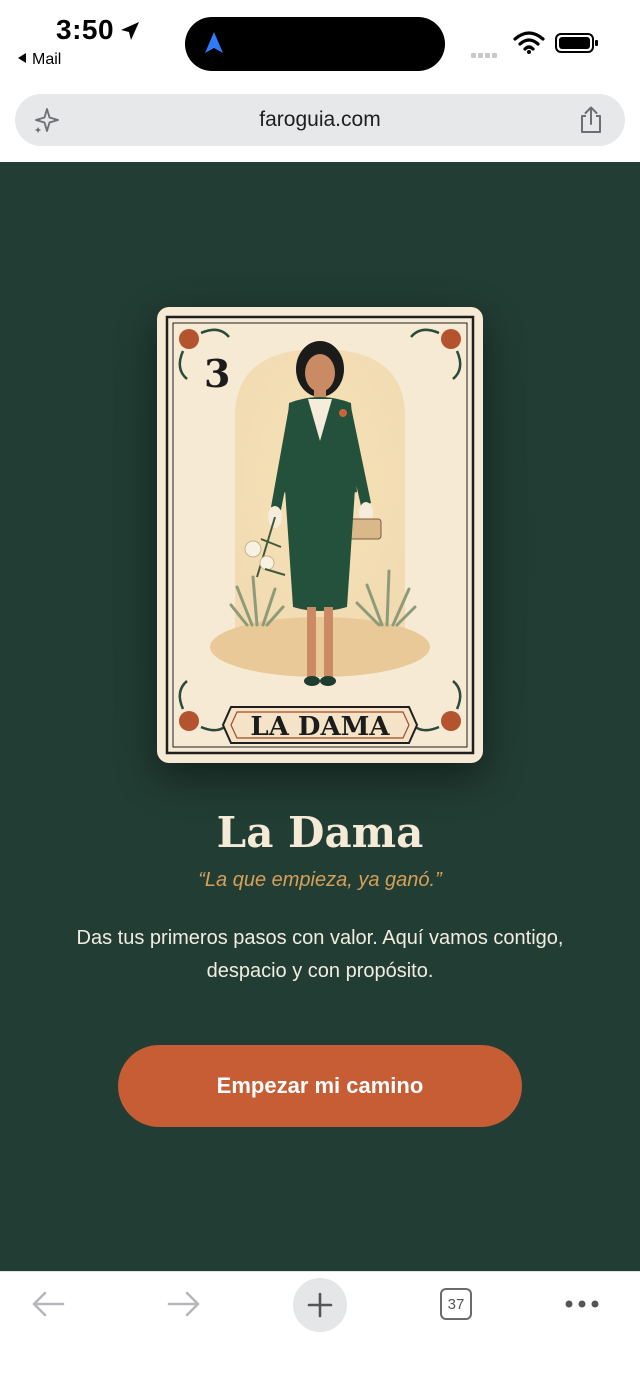 The width and height of the screenshot is (640, 1388). I want to click on back-arrow-icon, so click(48, 1304).